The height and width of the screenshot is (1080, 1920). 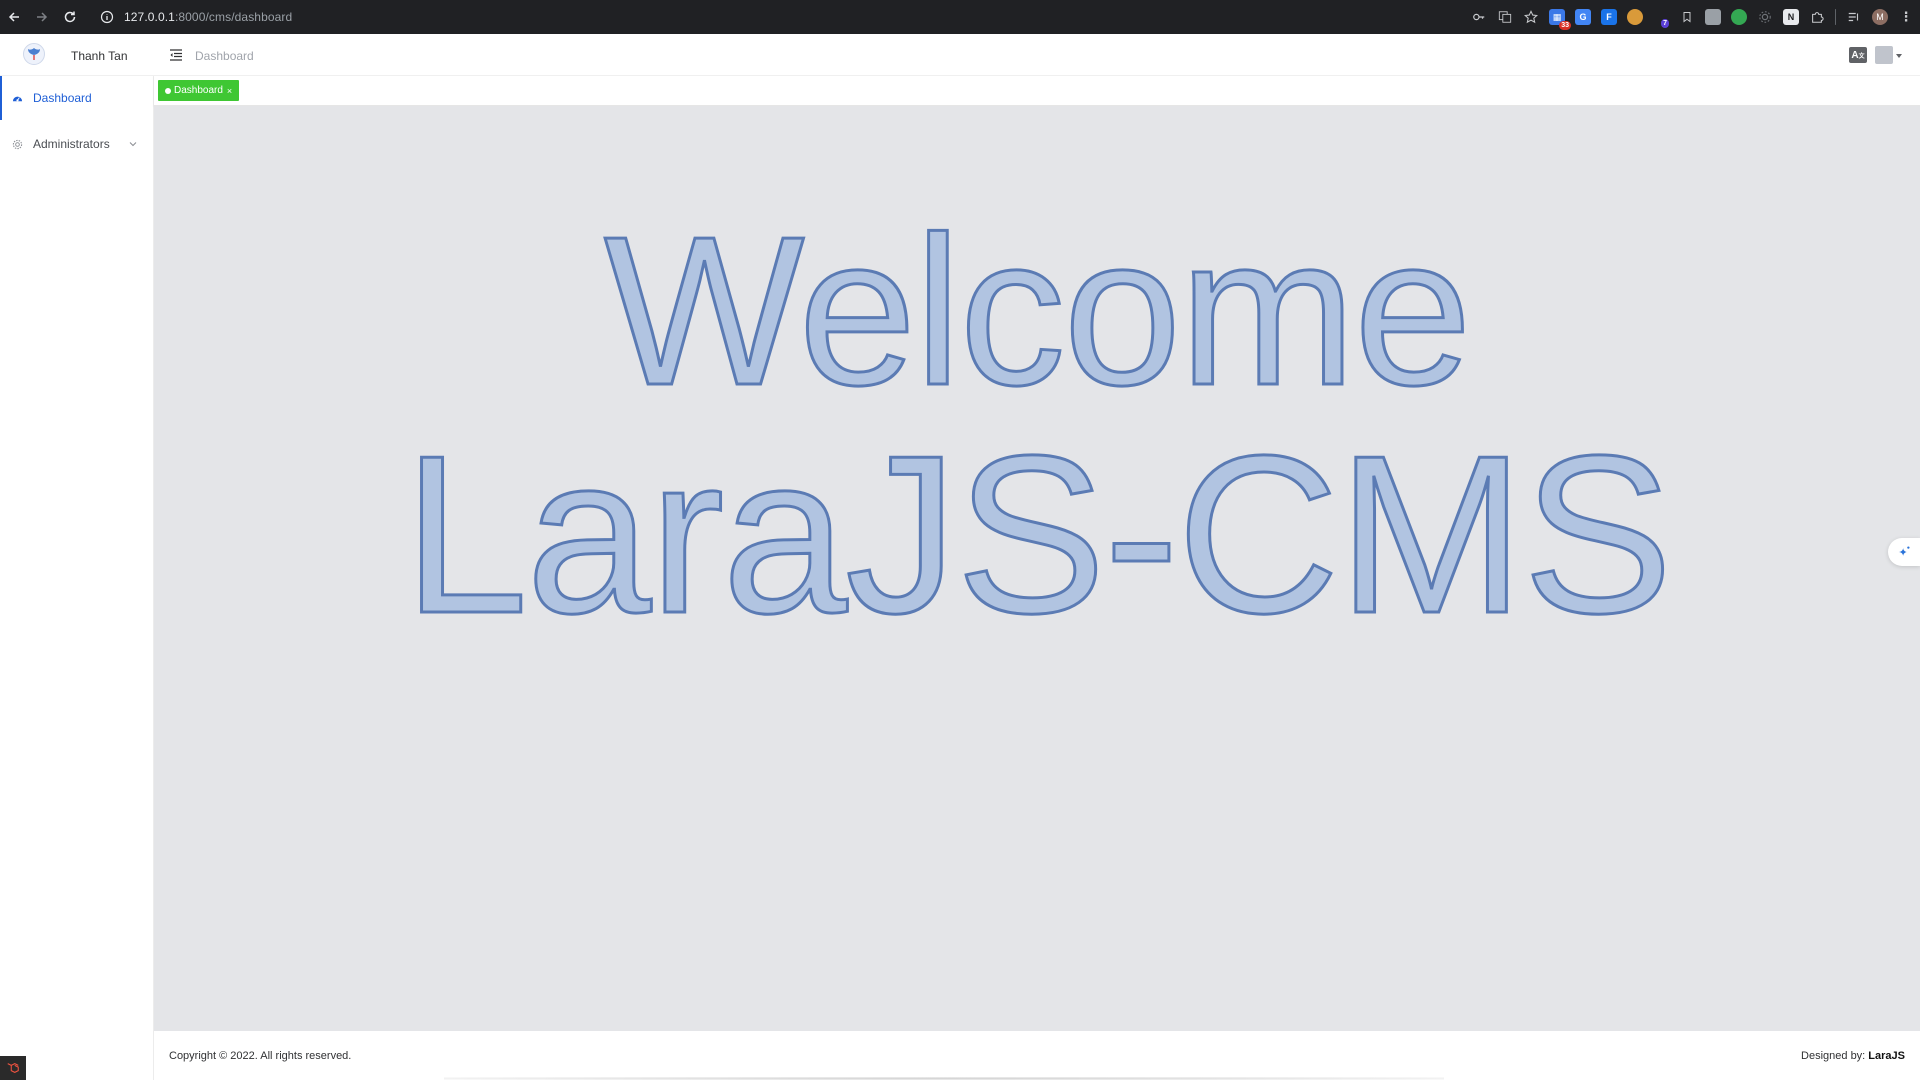 I want to click on tag-label: Dashboard, so click(x=198, y=90).